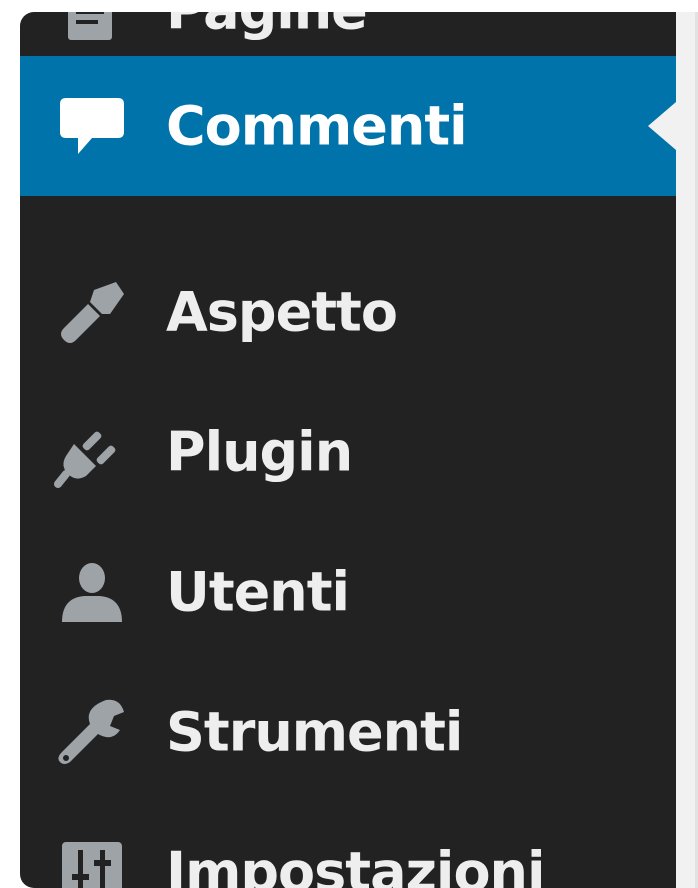  I want to click on settings-sliders-icon, so click(92, 861).